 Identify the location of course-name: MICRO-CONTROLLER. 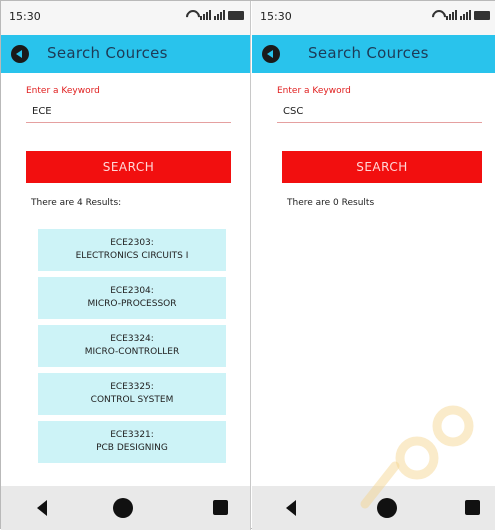
(132, 352).